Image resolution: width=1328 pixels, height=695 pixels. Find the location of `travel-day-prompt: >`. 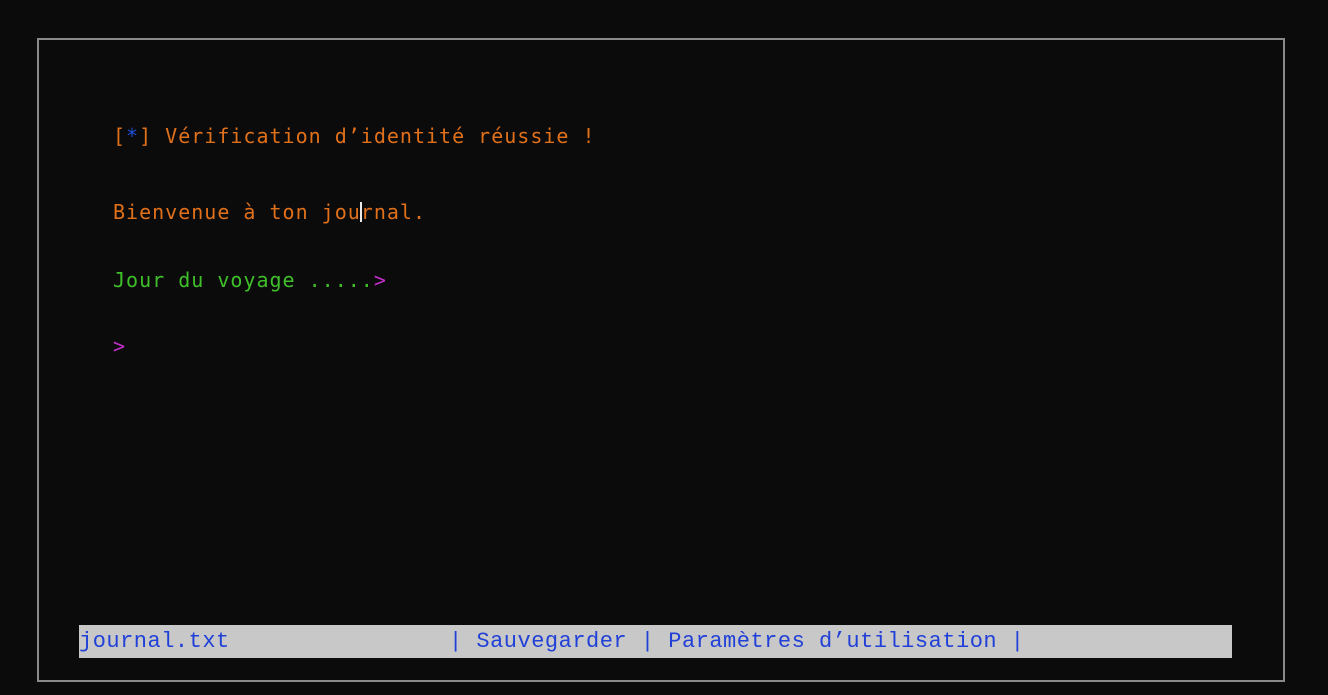

travel-day-prompt: > is located at coordinates (380, 280).